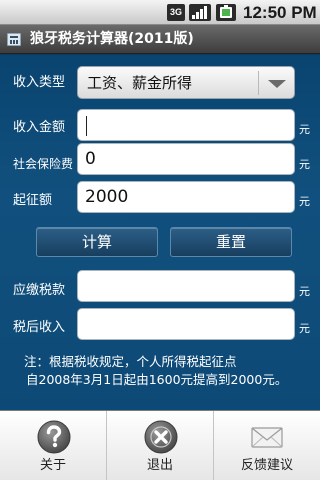 This screenshot has width=320, height=480. What do you see at coordinates (267, 437) in the screenshot?
I see `envelope-icon` at bounding box center [267, 437].